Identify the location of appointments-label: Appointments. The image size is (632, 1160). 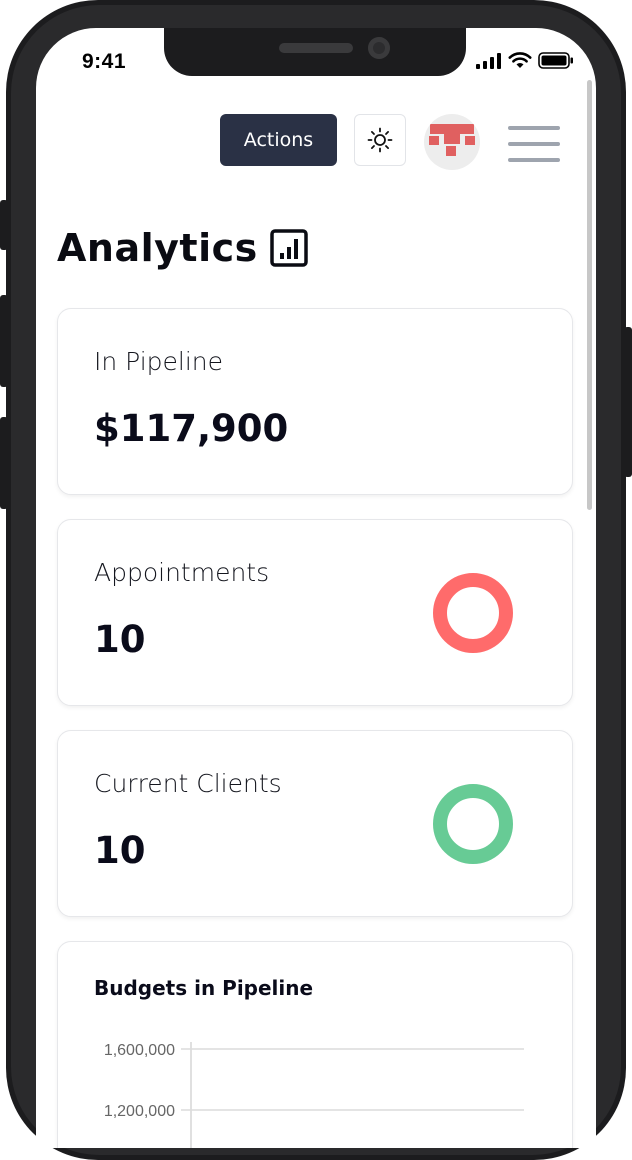
(182, 572).